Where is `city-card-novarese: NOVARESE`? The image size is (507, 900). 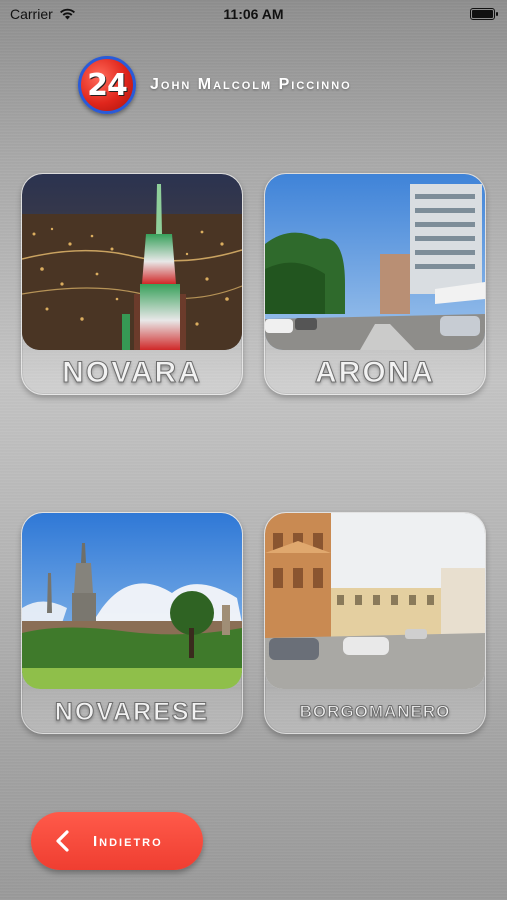 city-card-novarese: NOVARESE is located at coordinates (132, 623).